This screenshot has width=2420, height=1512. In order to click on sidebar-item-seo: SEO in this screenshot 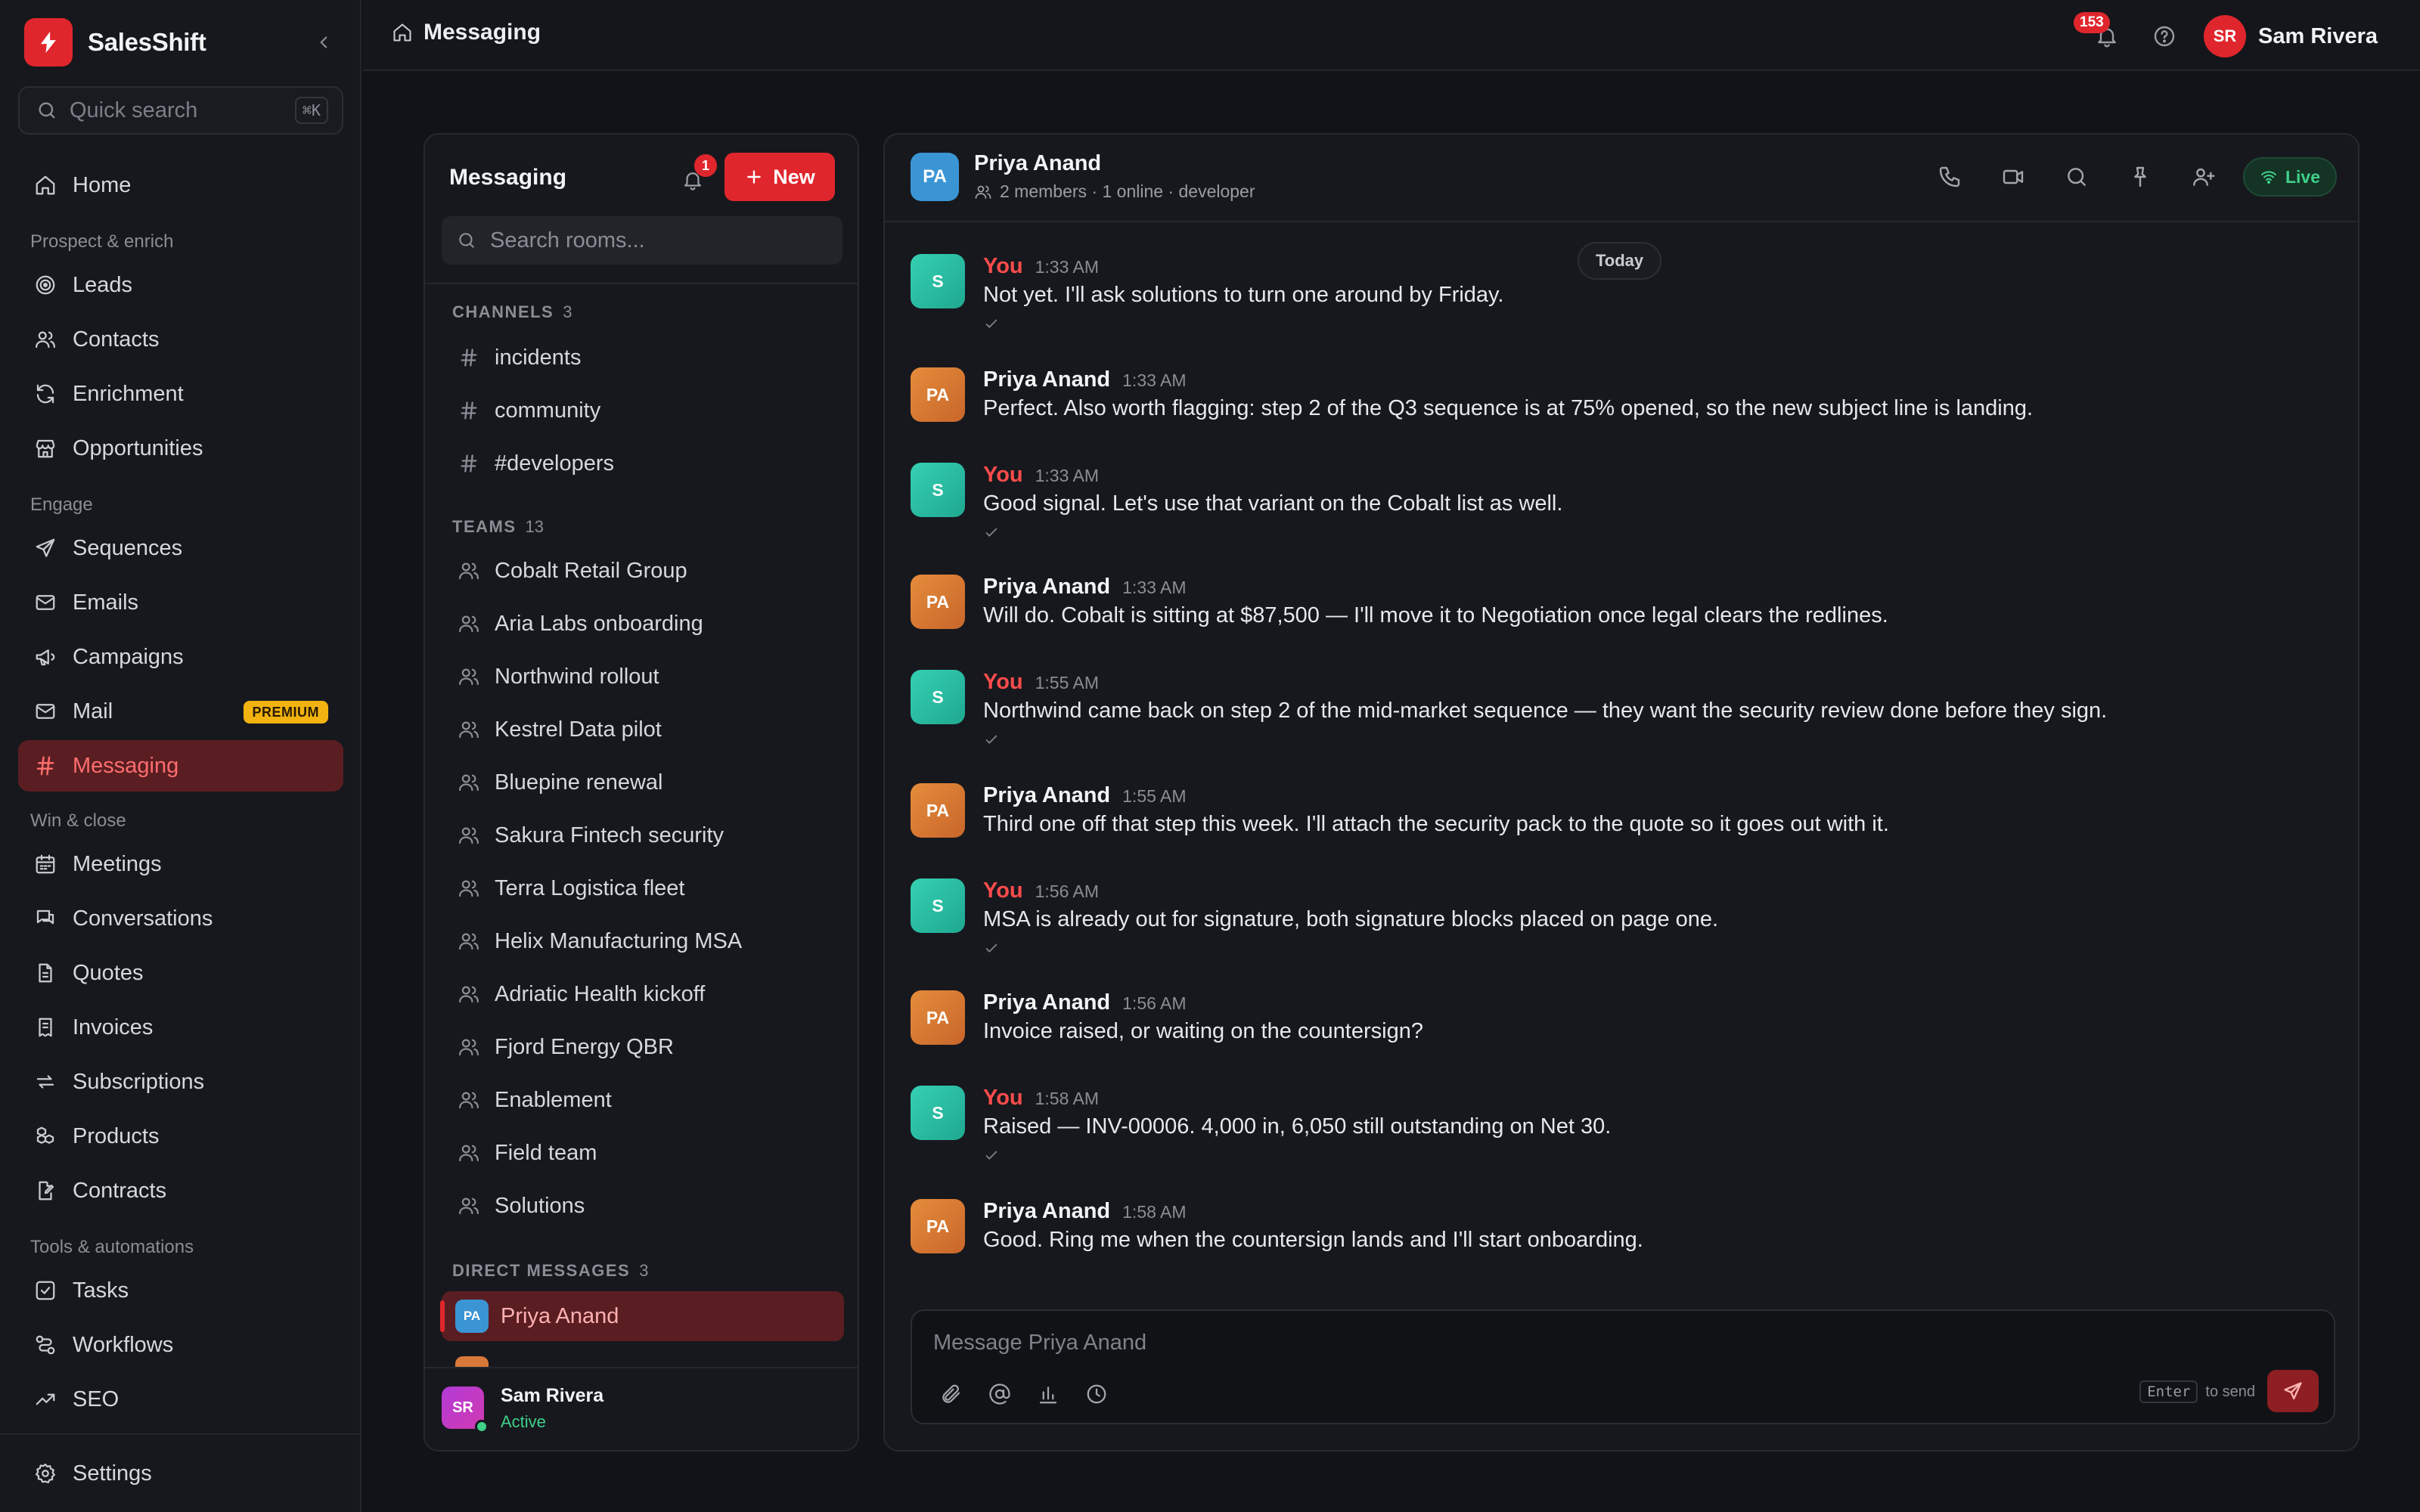, I will do `click(180, 1399)`.